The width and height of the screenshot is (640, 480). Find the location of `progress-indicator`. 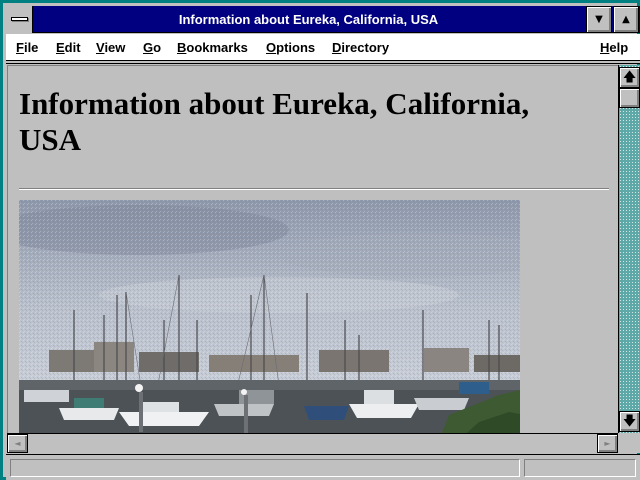

progress-indicator is located at coordinates (580, 468).